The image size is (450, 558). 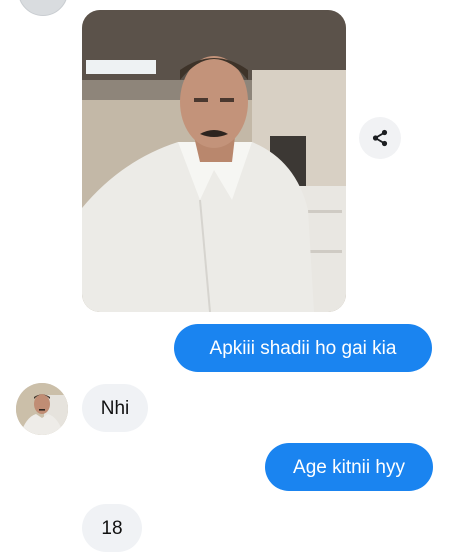 I want to click on incoming-message: 18, so click(x=112, y=528).